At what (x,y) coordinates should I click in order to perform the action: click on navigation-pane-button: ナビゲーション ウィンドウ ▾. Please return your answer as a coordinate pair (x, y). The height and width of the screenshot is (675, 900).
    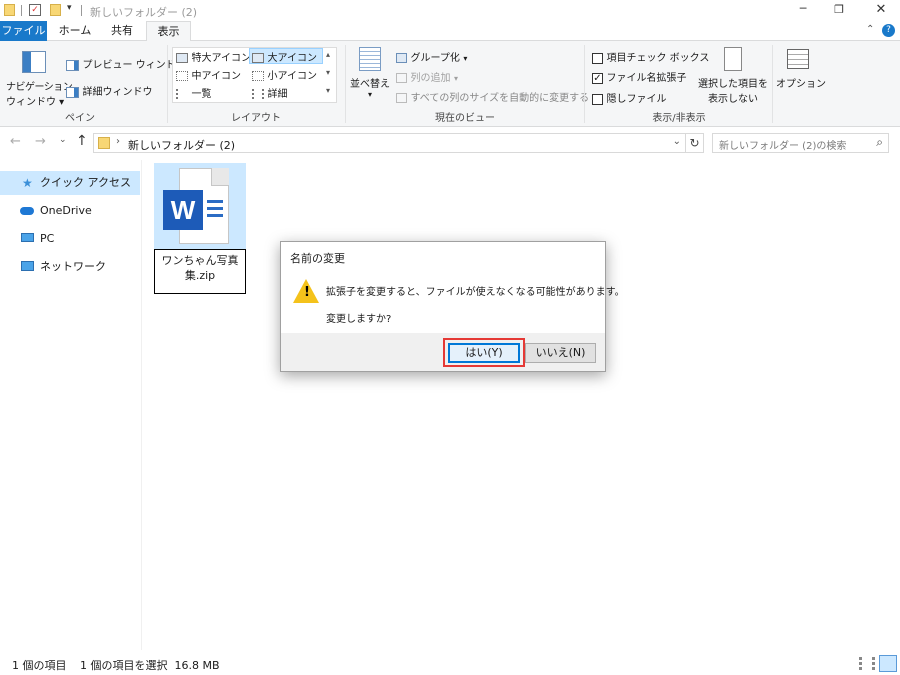
    Looking at the image, I should click on (39, 79).